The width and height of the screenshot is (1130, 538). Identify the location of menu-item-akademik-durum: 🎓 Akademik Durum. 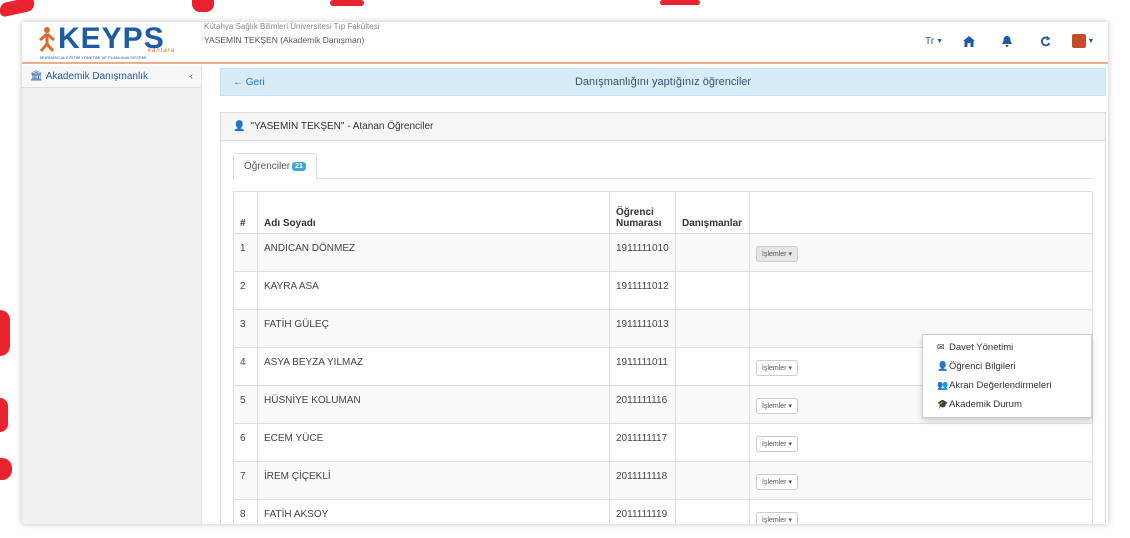
(1007, 404).